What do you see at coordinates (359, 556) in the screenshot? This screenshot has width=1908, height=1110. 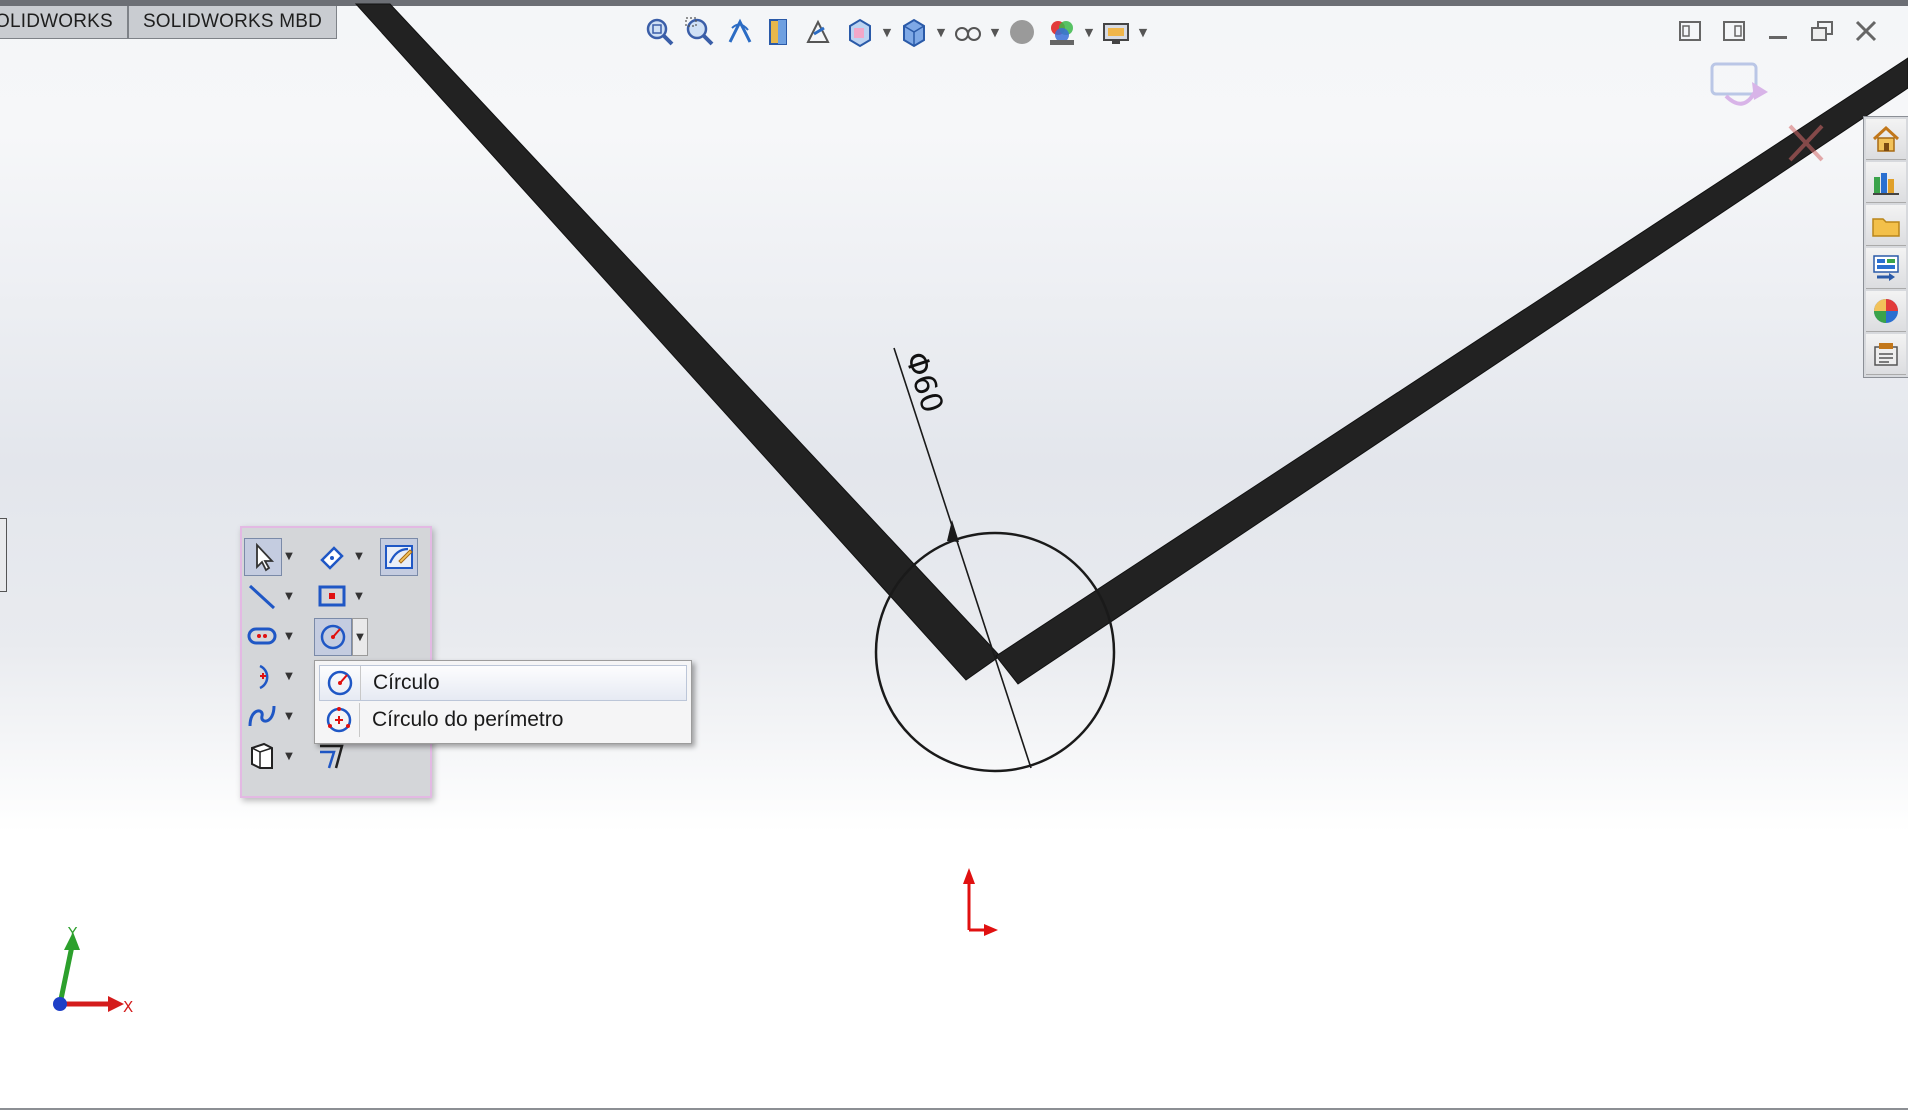 I see `smart-dimension-dropdown: ▼` at bounding box center [359, 556].